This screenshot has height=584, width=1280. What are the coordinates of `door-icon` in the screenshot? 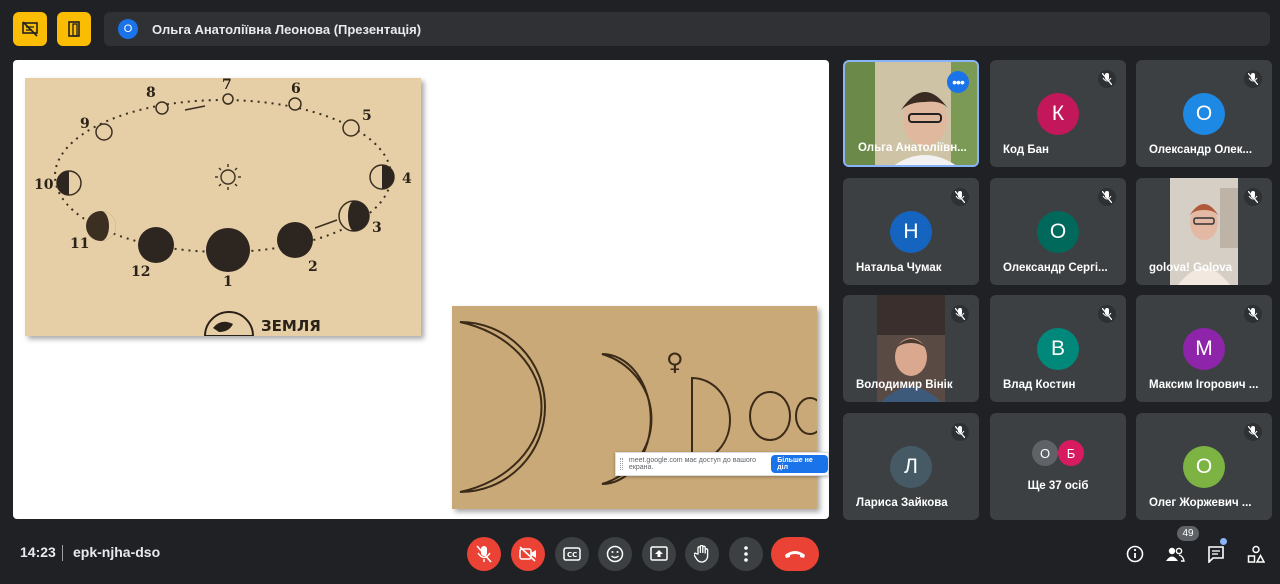 It's located at (74, 29).